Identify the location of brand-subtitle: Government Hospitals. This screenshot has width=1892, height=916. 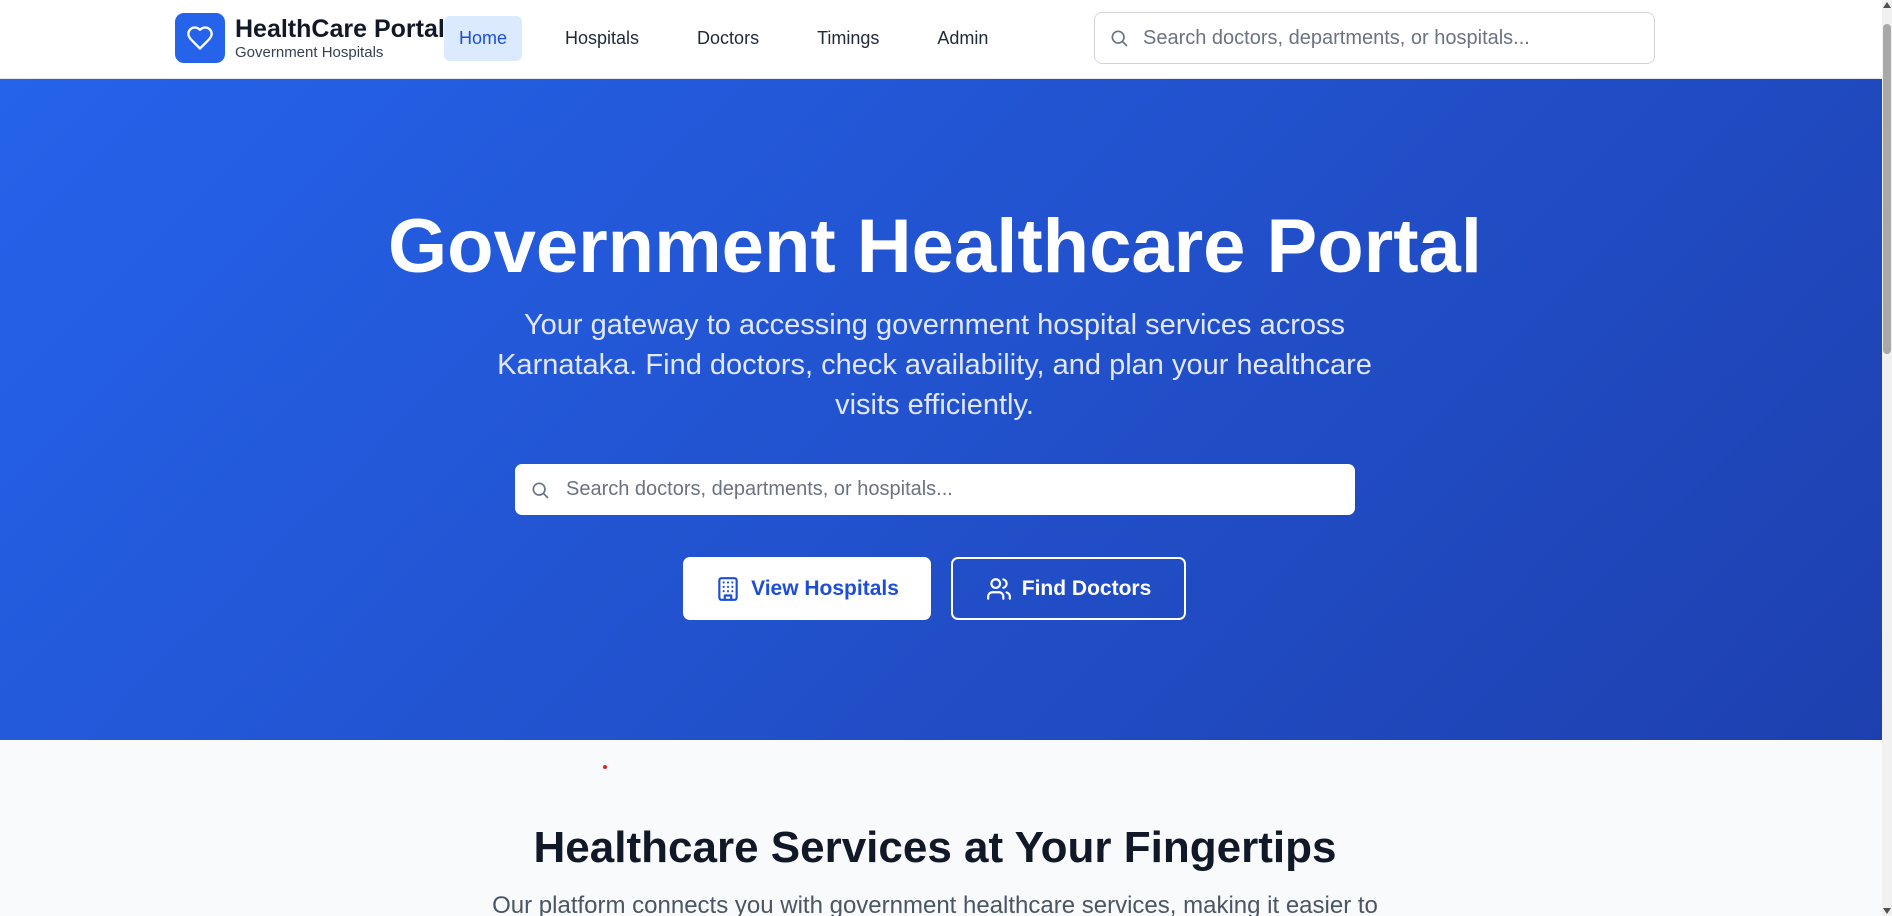
(309, 52).